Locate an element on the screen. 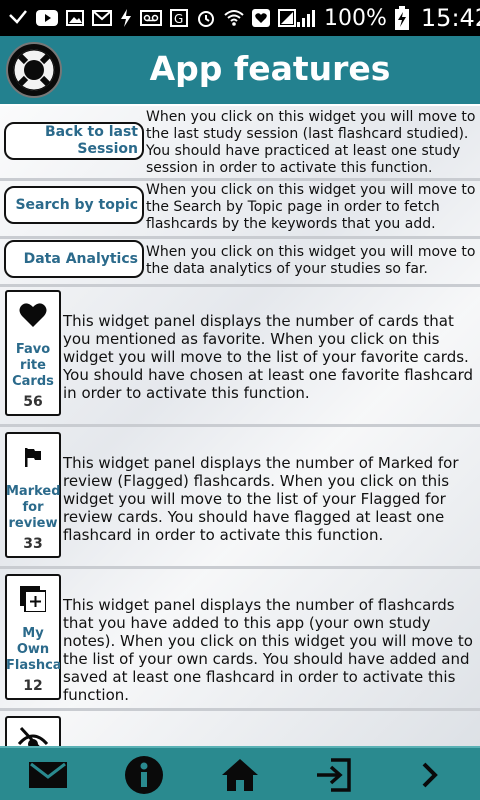 This screenshot has width=480, height=800. heart-box-icon is located at coordinates (261, 18).